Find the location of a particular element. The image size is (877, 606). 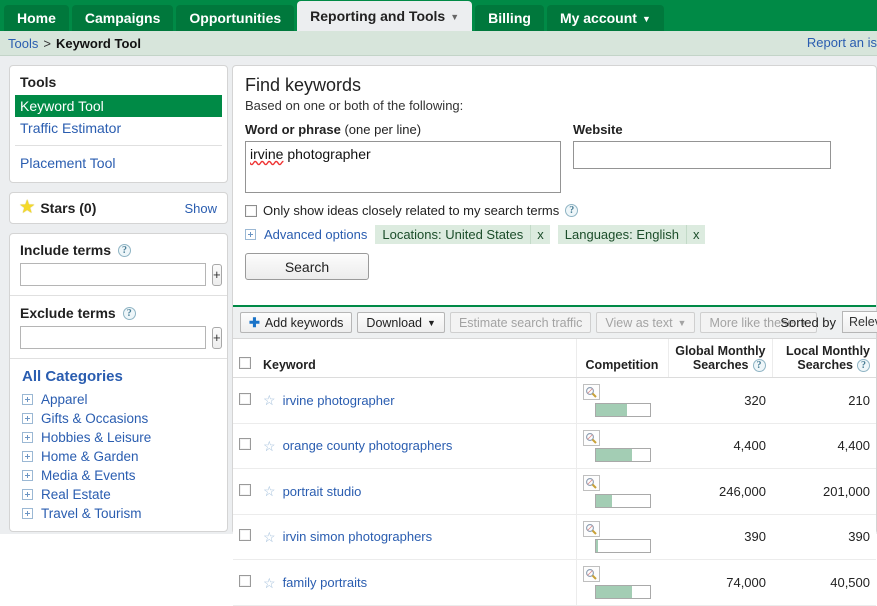

categories-divider is located at coordinates (118, 358).